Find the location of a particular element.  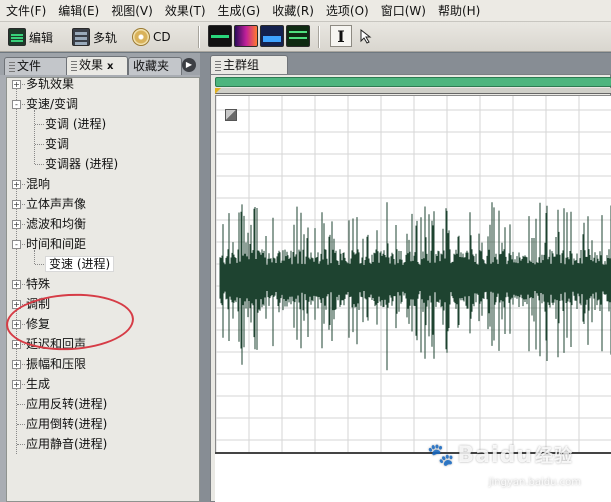

tab-effects: 效果 x is located at coordinates (97, 65).